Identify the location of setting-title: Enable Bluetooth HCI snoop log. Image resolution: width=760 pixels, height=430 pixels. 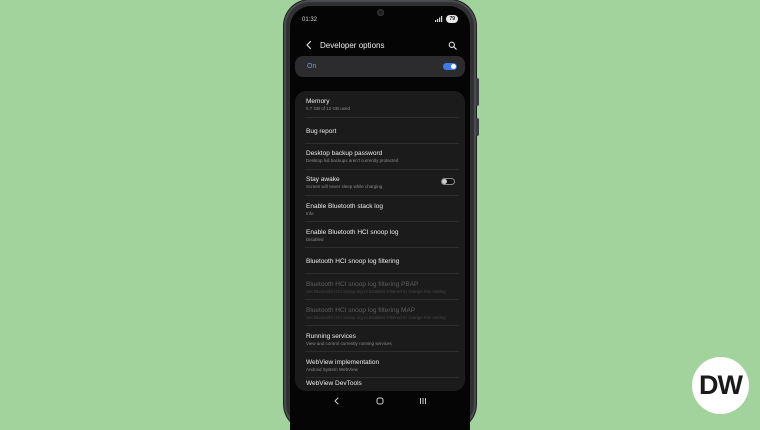
(352, 232).